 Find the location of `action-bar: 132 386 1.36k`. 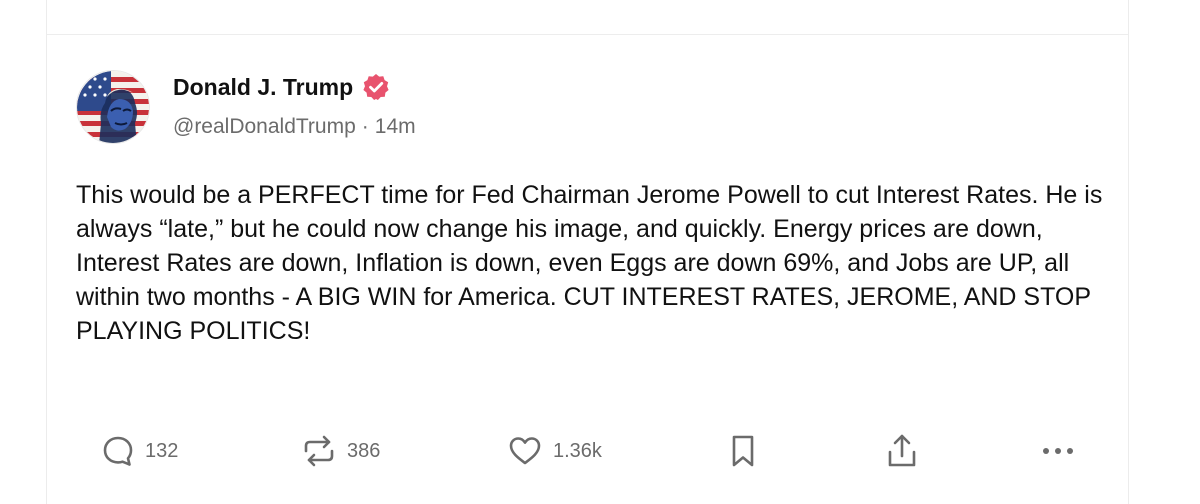

action-bar: 132 386 1.36k is located at coordinates (587, 451).